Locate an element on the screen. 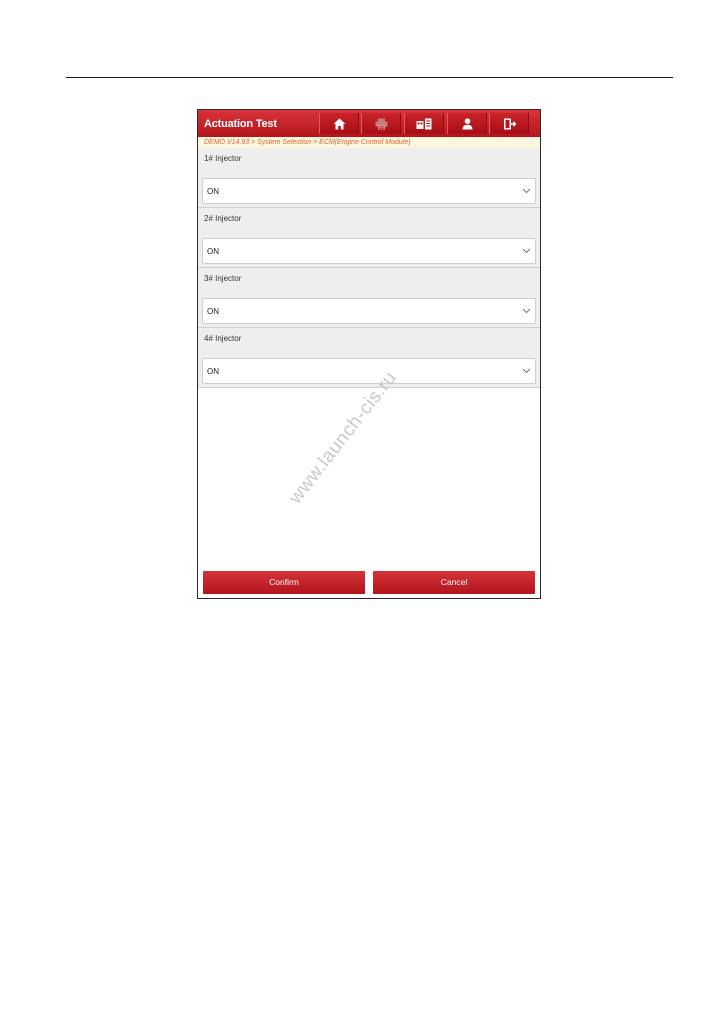  exit-icon is located at coordinates (509, 123).